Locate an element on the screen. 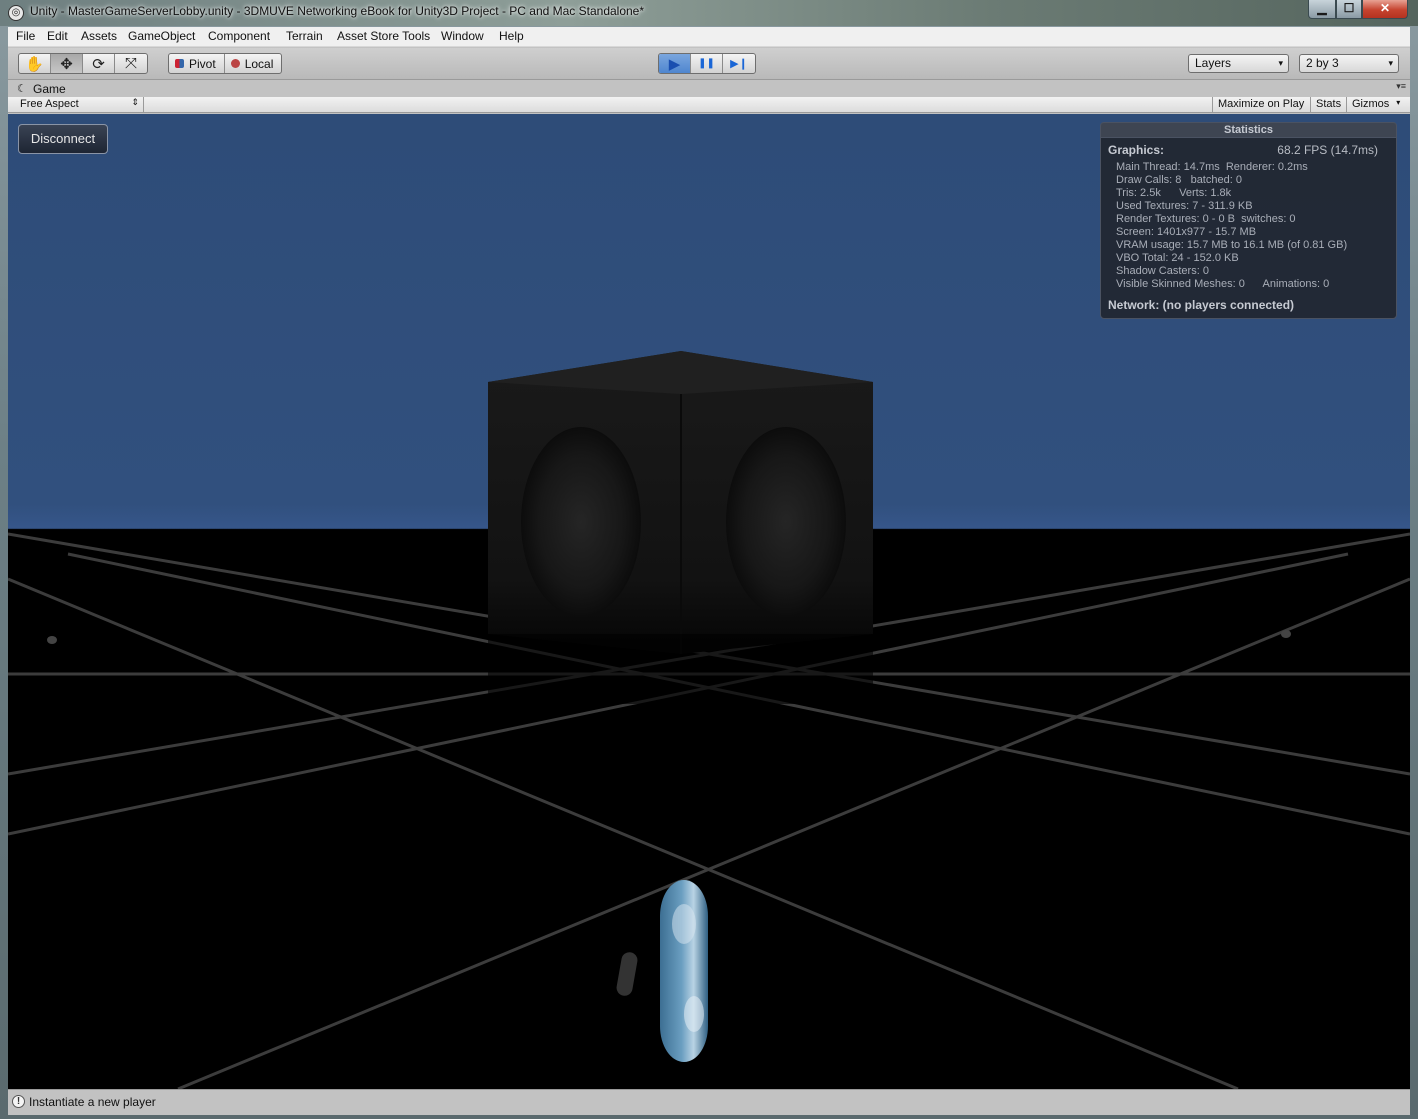 The height and width of the screenshot is (1119, 1418). menu-help: Help is located at coordinates (511, 36).